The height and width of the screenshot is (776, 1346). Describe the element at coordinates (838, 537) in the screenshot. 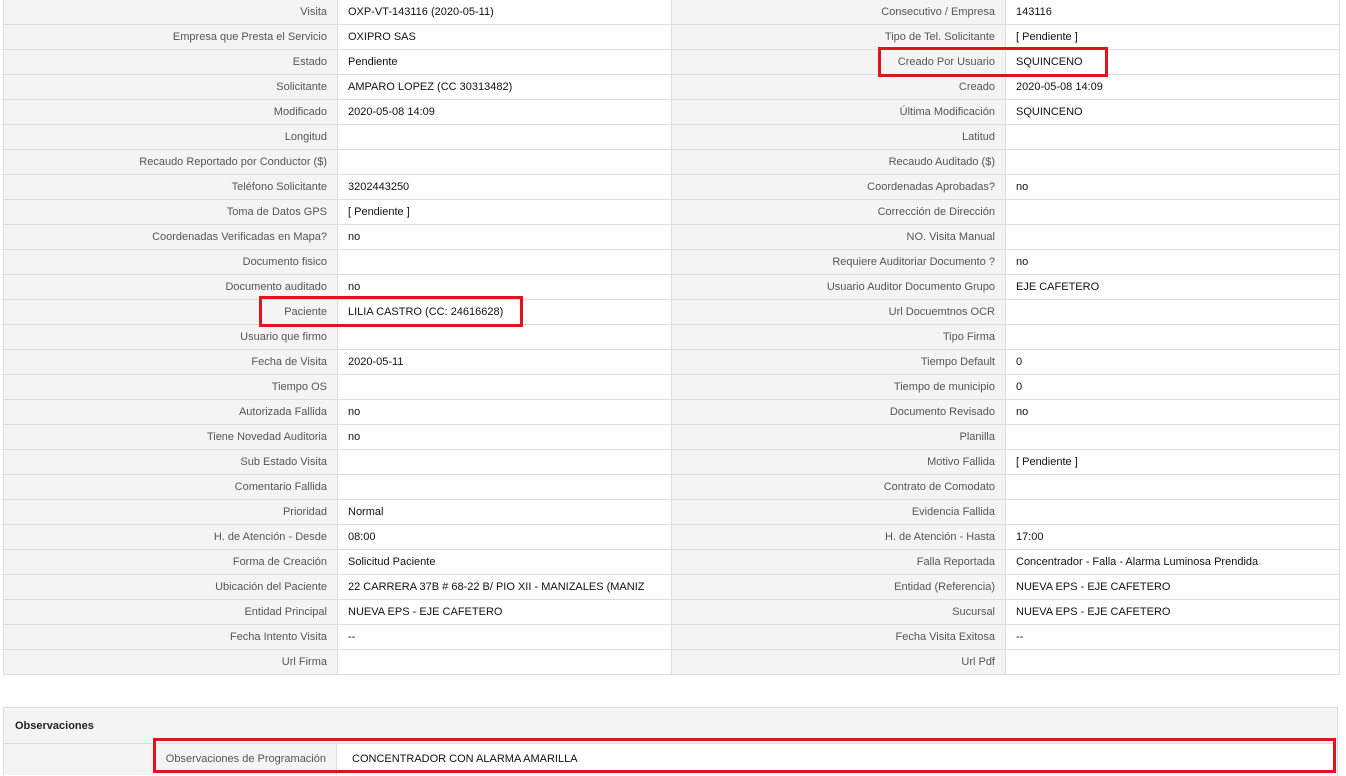

I see `field-label: H. de Atención - Hasta` at that location.